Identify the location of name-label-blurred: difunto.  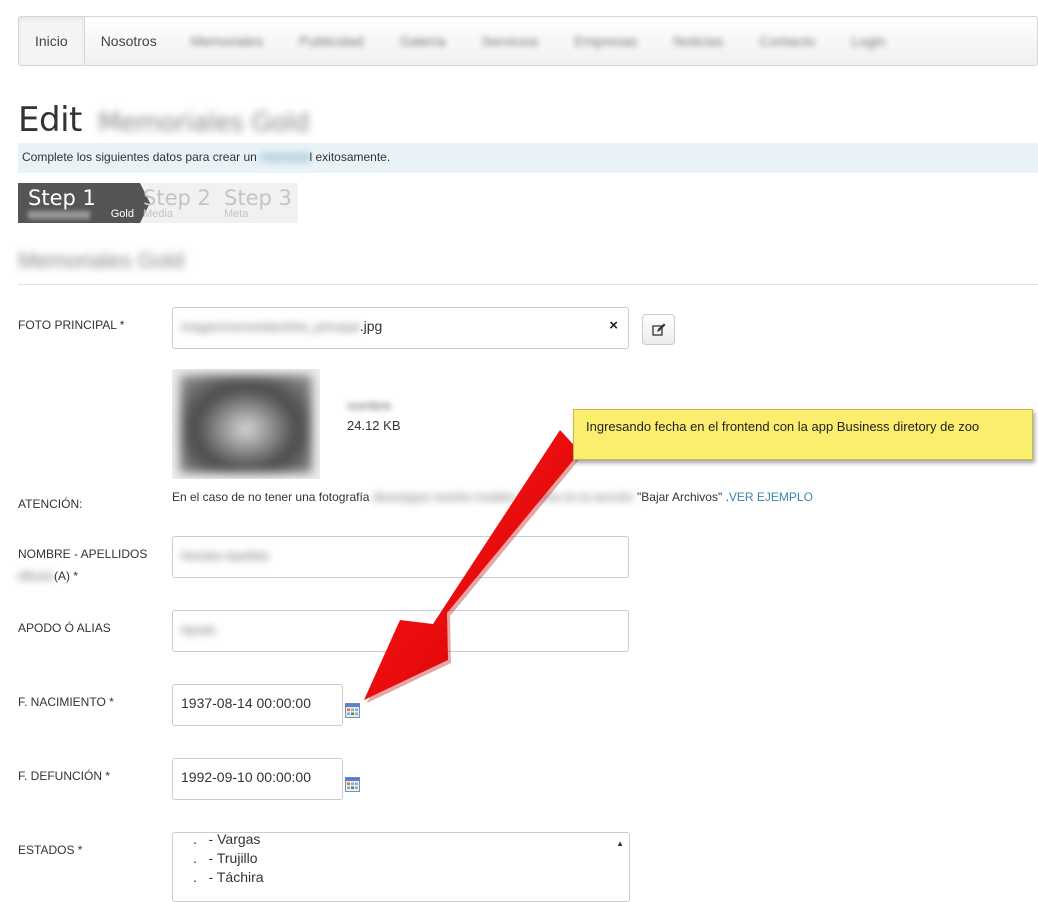
(36, 576).